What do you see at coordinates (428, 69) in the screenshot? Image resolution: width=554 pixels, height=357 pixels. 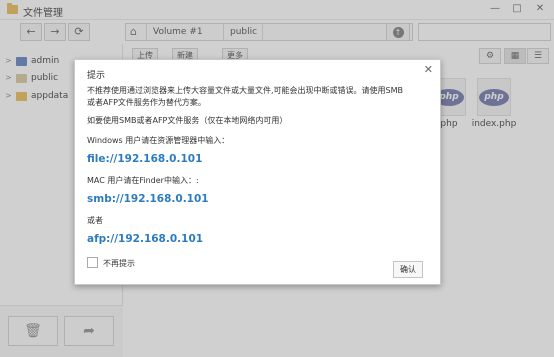 I see `close-icon: ✕` at bounding box center [428, 69].